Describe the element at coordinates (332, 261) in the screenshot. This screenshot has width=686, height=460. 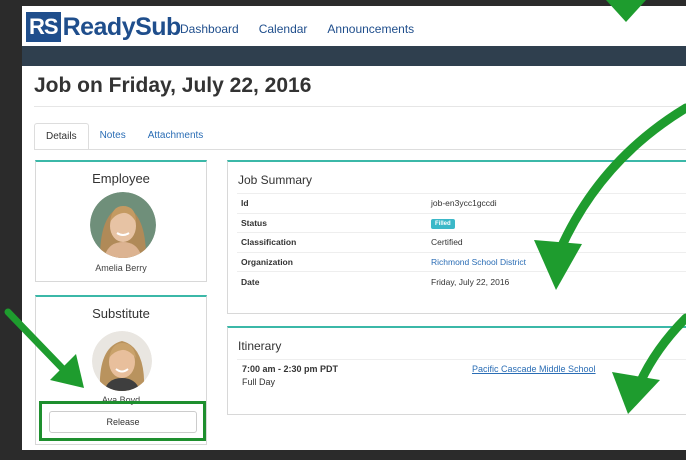
I see `summary-key: Organization` at that location.